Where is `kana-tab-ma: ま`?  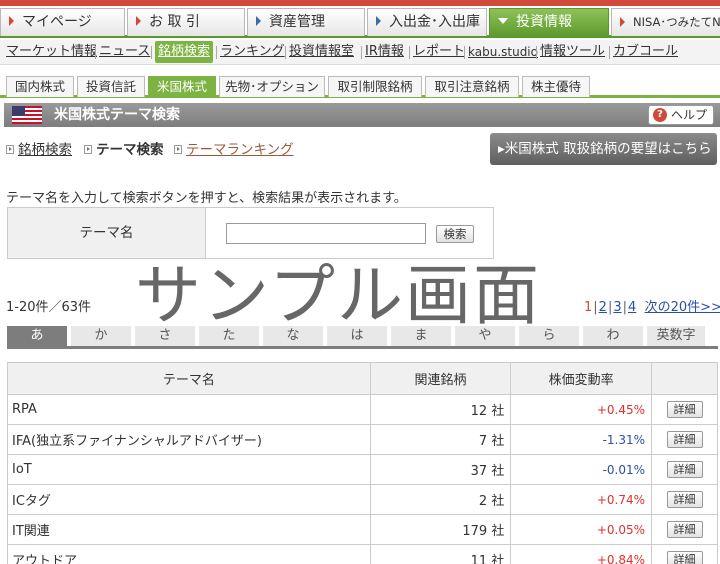 kana-tab-ma: ま is located at coordinates (421, 336).